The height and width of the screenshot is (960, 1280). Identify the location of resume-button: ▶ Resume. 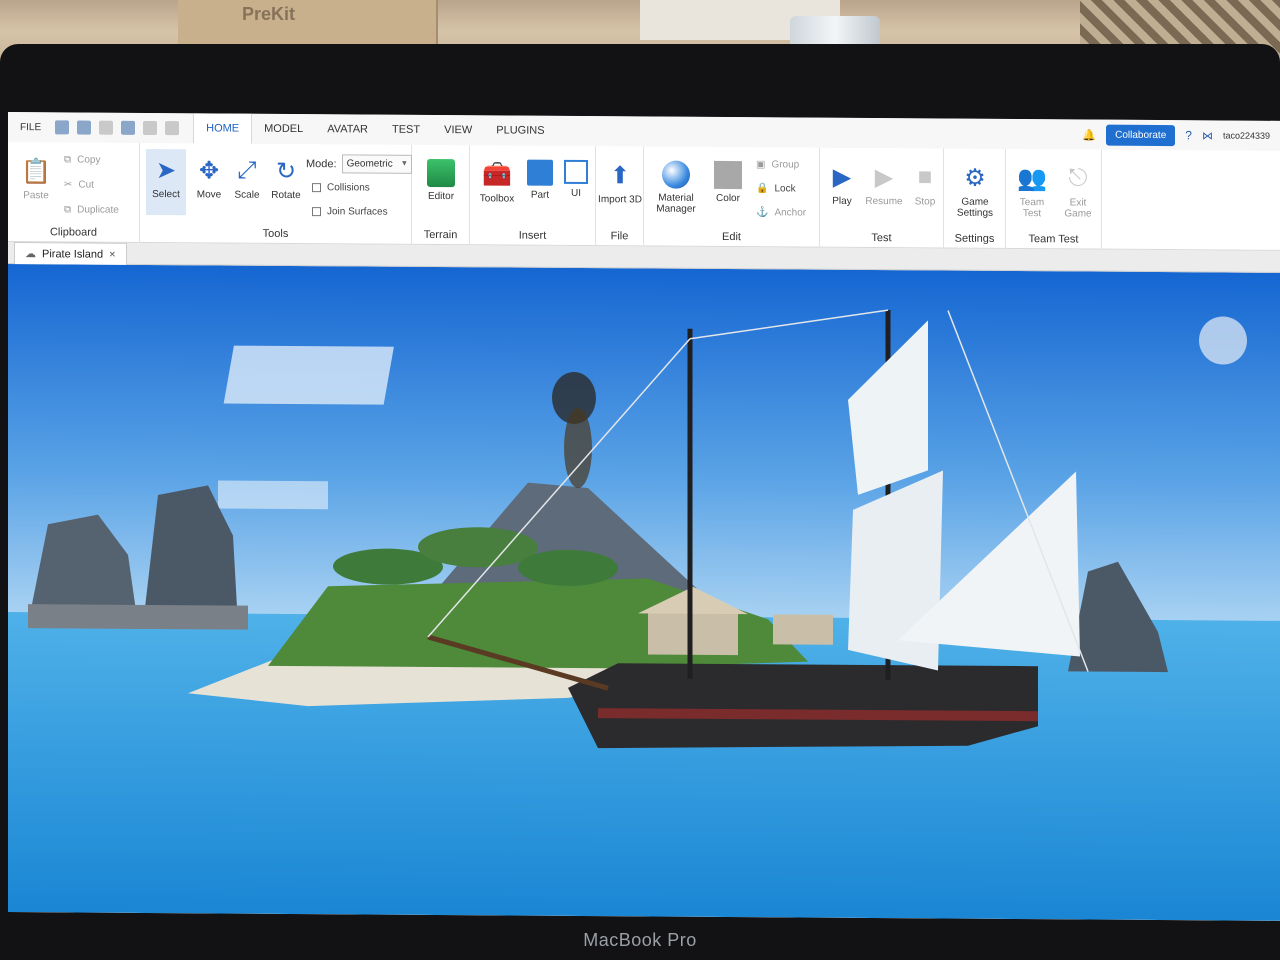
(884, 185).